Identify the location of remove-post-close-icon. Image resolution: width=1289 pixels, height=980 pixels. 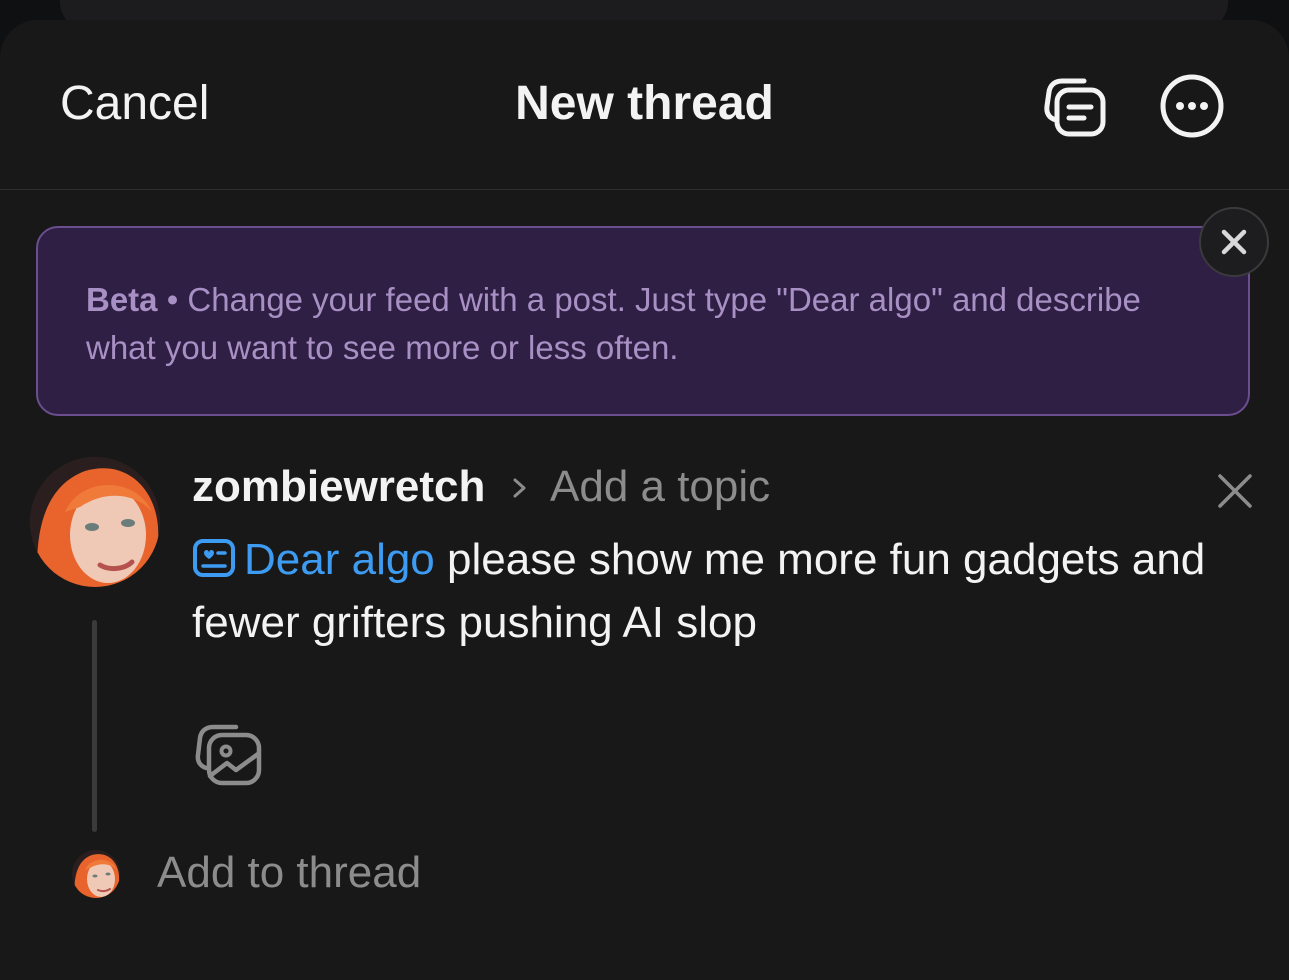
(1235, 491).